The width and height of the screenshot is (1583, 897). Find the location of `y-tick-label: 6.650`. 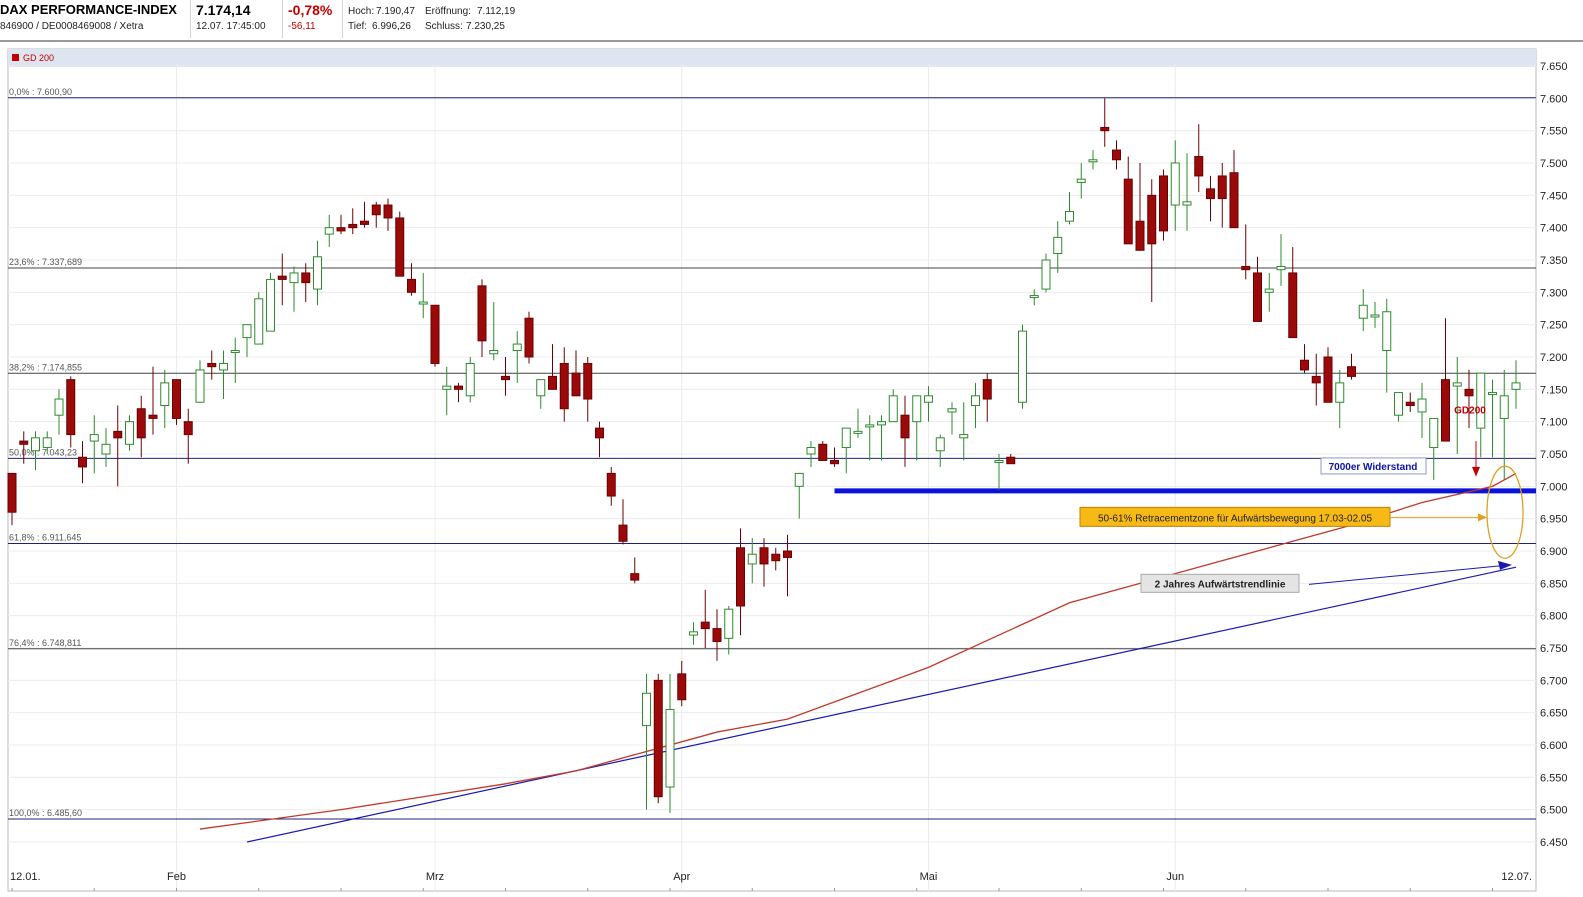

y-tick-label: 6.650 is located at coordinates (1554, 714).